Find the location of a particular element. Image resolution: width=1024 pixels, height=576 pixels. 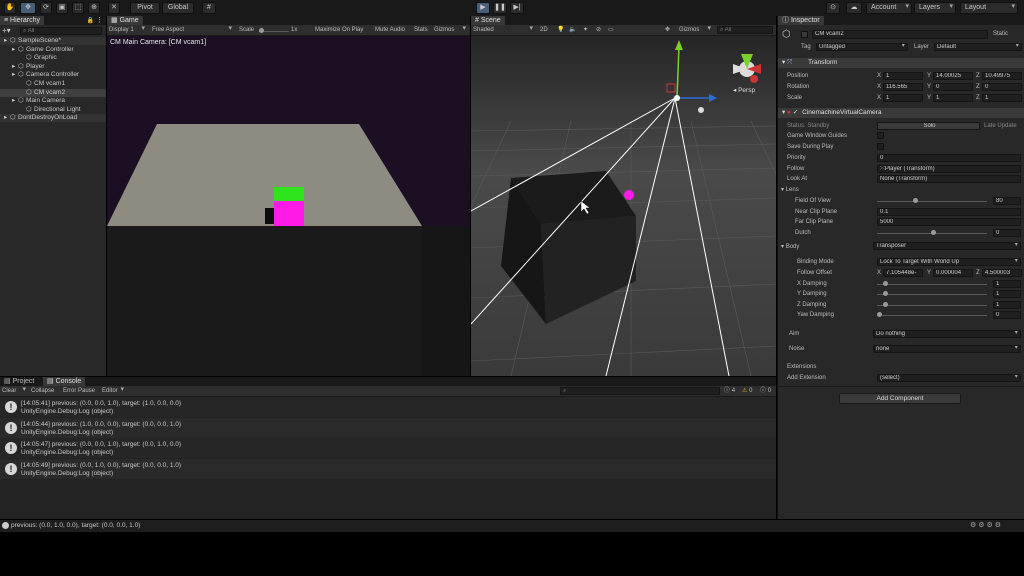

info-count: ⓘ 4 is located at coordinates (729, 391).